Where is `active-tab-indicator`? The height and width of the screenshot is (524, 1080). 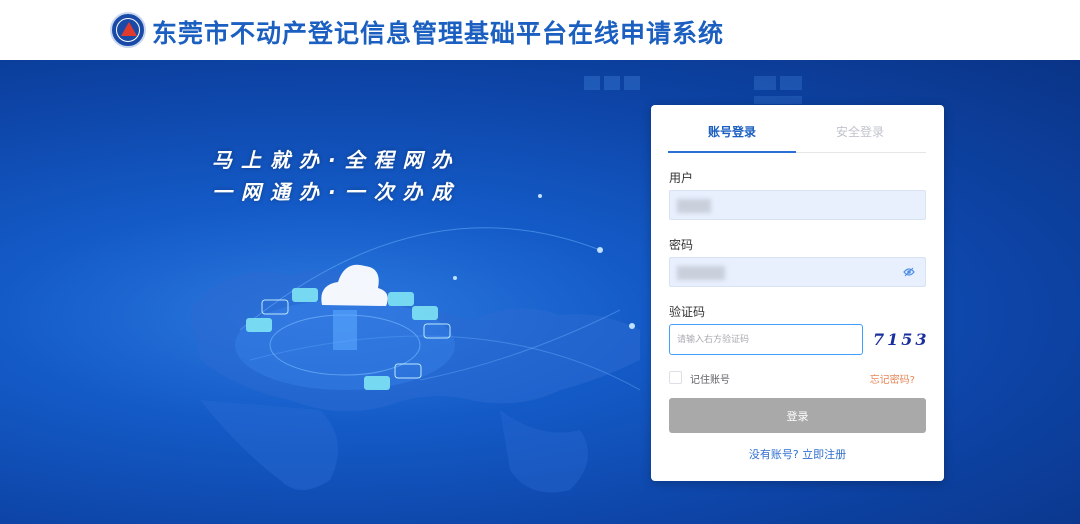
active-tab-indicator is located at coordinates (732, 152).